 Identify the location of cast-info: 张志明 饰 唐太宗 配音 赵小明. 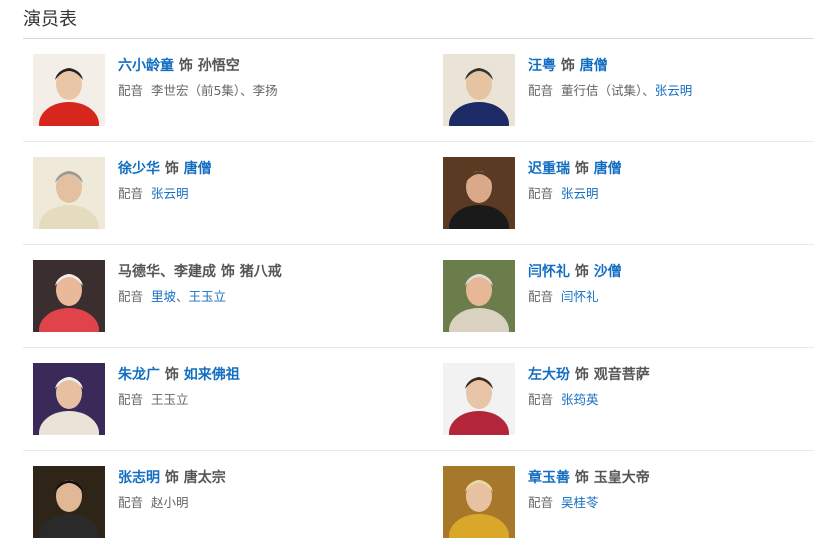
(263, 490).